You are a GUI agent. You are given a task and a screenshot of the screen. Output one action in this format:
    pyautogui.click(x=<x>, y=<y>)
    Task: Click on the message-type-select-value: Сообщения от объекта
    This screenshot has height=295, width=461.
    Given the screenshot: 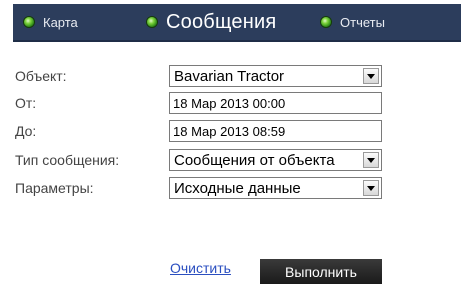 What is the action you would take?
    pyautogui.click(x=254, y=160)
    